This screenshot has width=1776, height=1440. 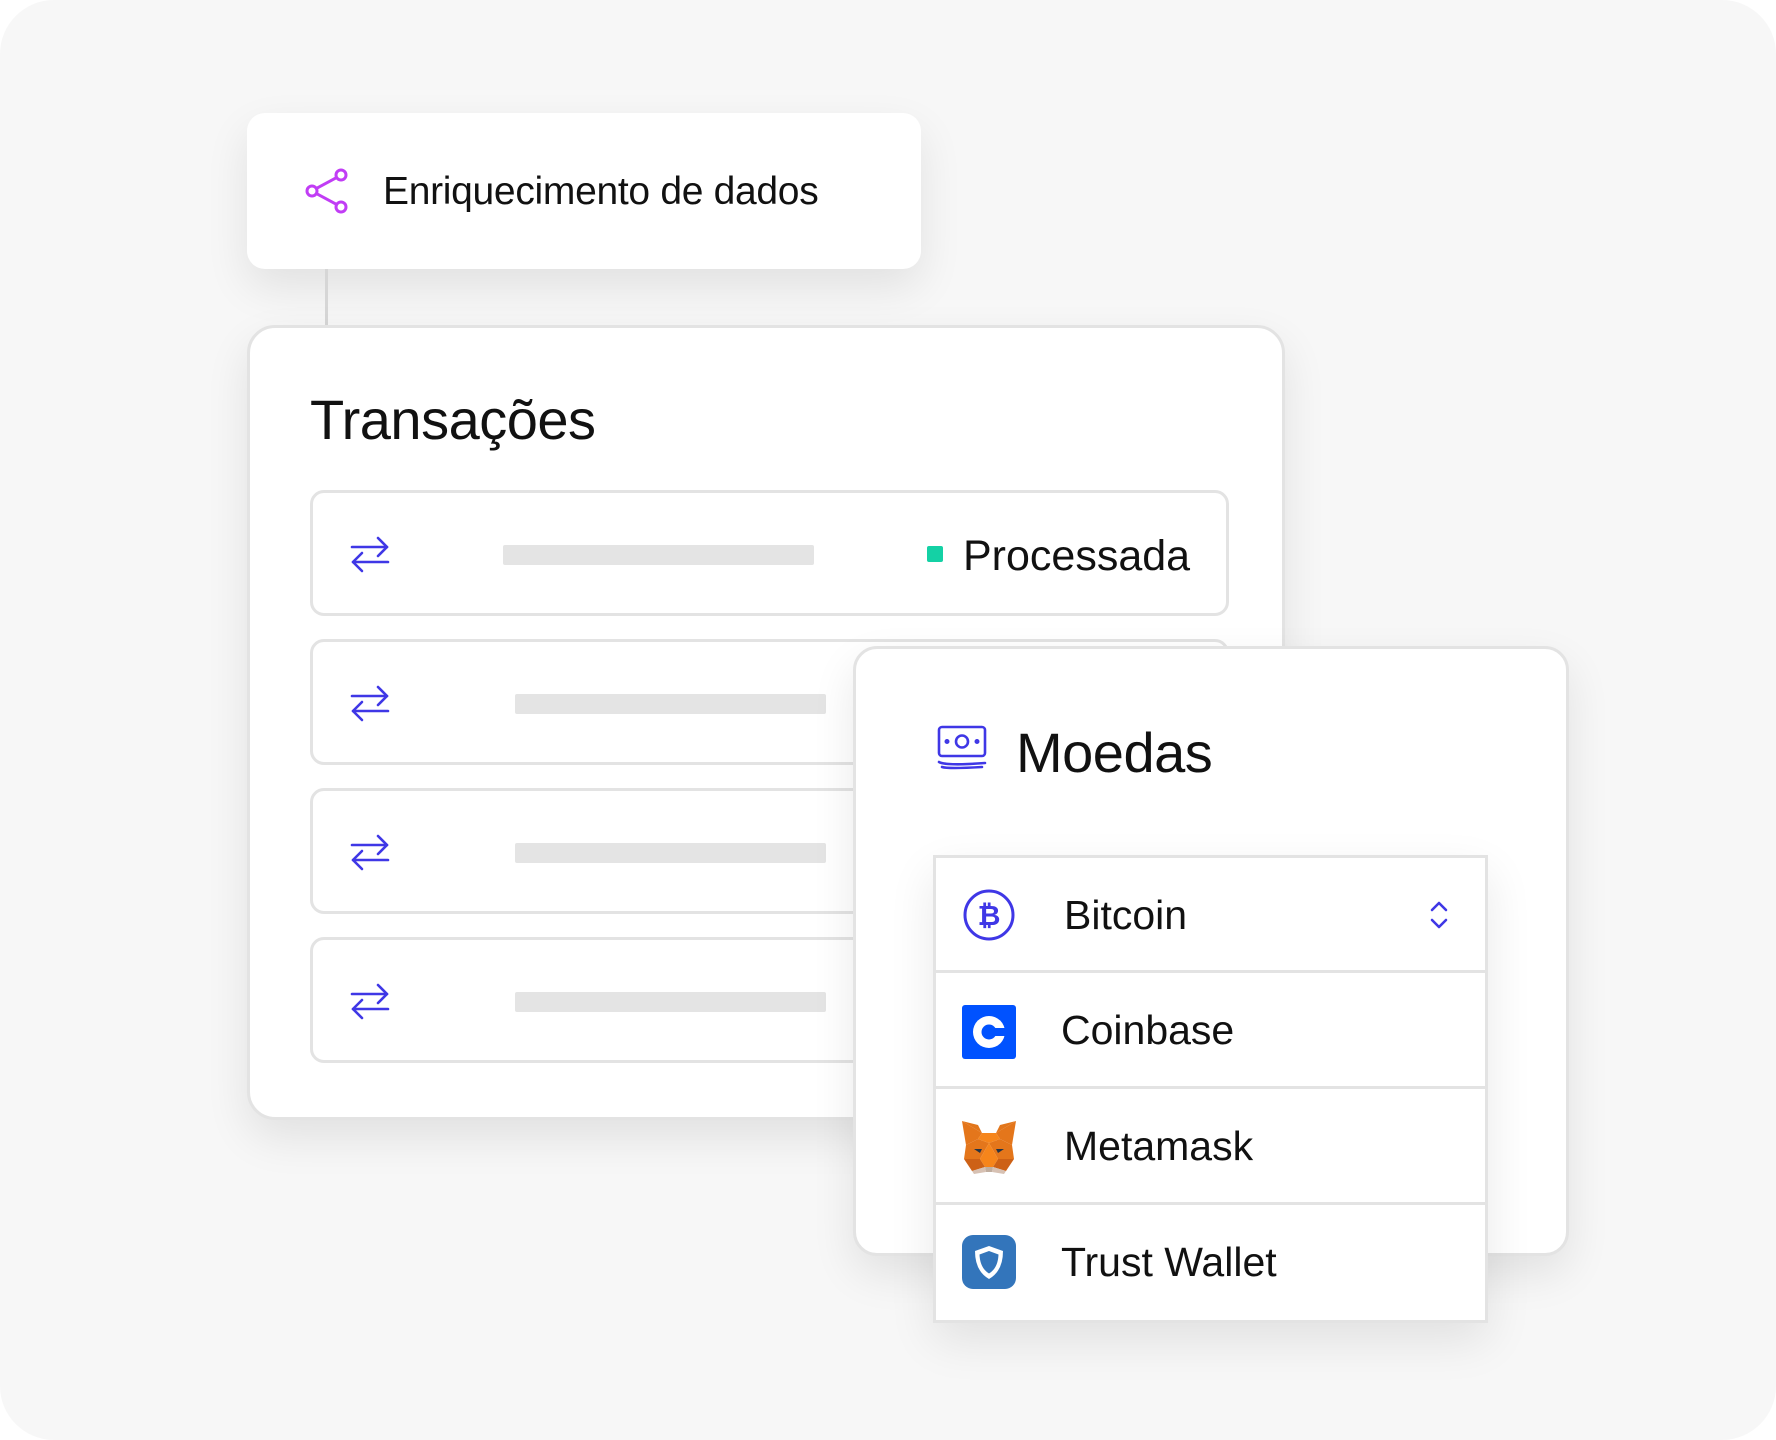 What do you see at coordinates (962, 747) in the screenshot?
I see `banknote-icon` at bounding box center [962, 747].